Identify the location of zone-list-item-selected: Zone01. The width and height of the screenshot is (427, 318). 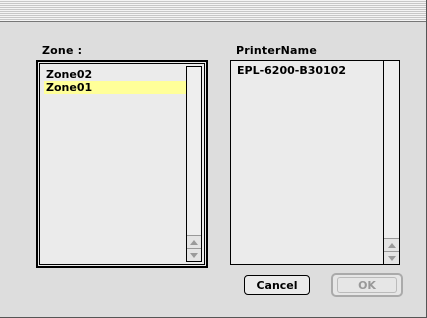
(115, 87).